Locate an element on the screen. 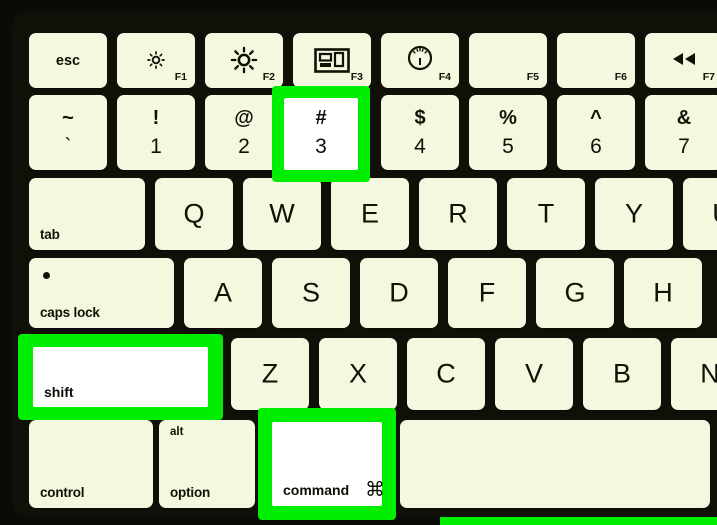  key-7-lower: 7 is located at coordinates (684, 146).